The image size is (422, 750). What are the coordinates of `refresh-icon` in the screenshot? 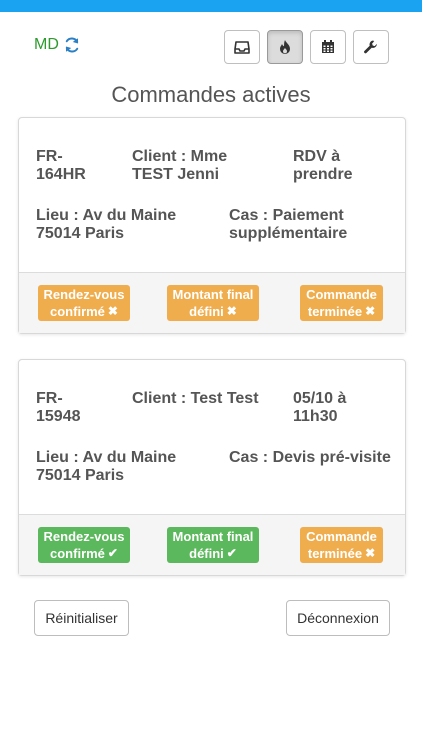 It's located at (72, 45).